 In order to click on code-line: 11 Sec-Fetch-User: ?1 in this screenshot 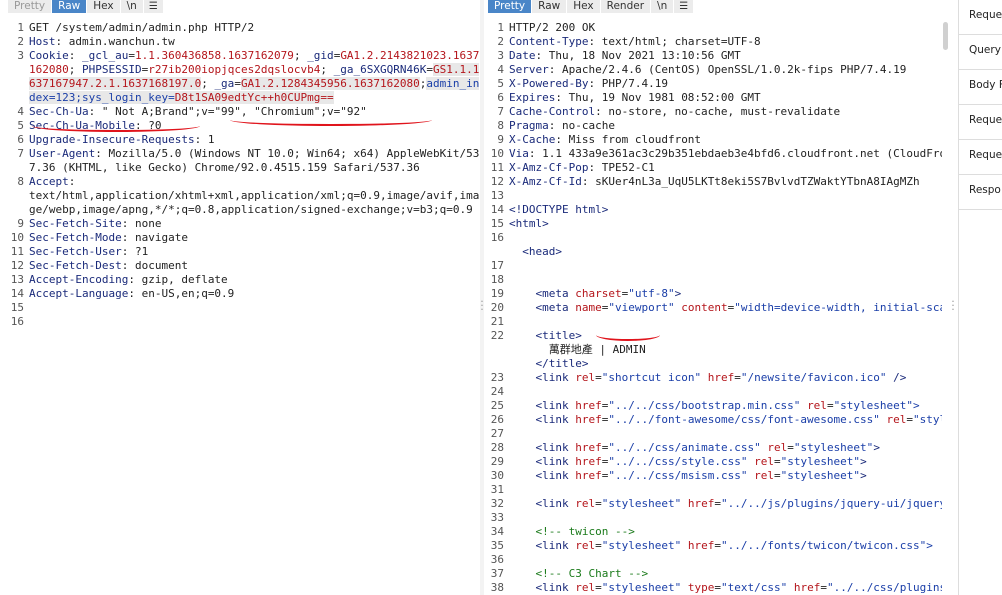, I will do `click(244, 252)`.